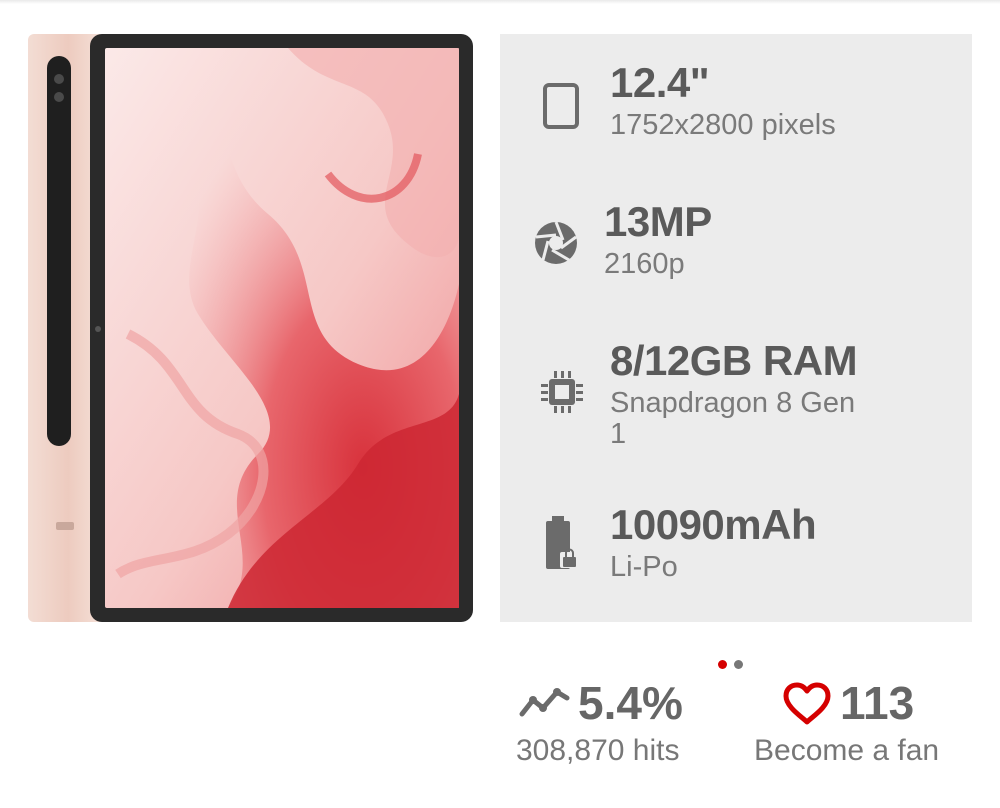 Image resolution: width=1000 pixels, height=808 pixels. I want to click on popularity-value: 5.4%, so click(630, 703).